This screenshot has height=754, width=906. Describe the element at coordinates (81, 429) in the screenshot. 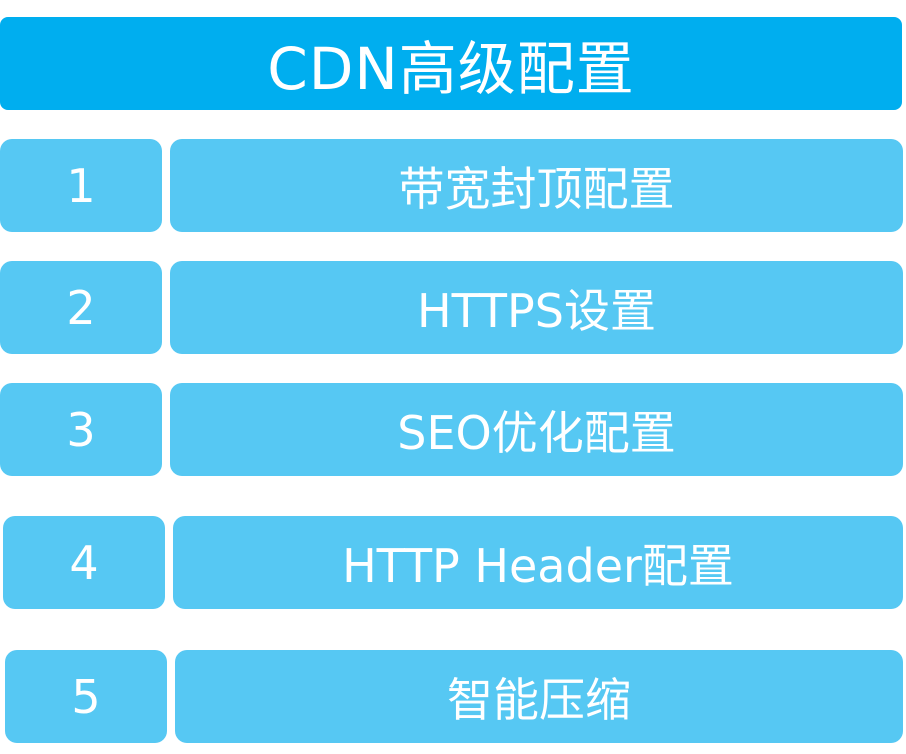

I see `item-number: 3` at that location.